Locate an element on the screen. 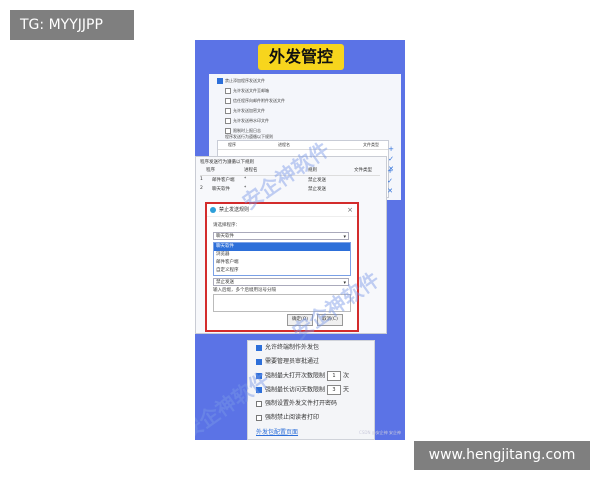  rule-select: 禁止发送 ▾ is located at coordinates (281, 282).